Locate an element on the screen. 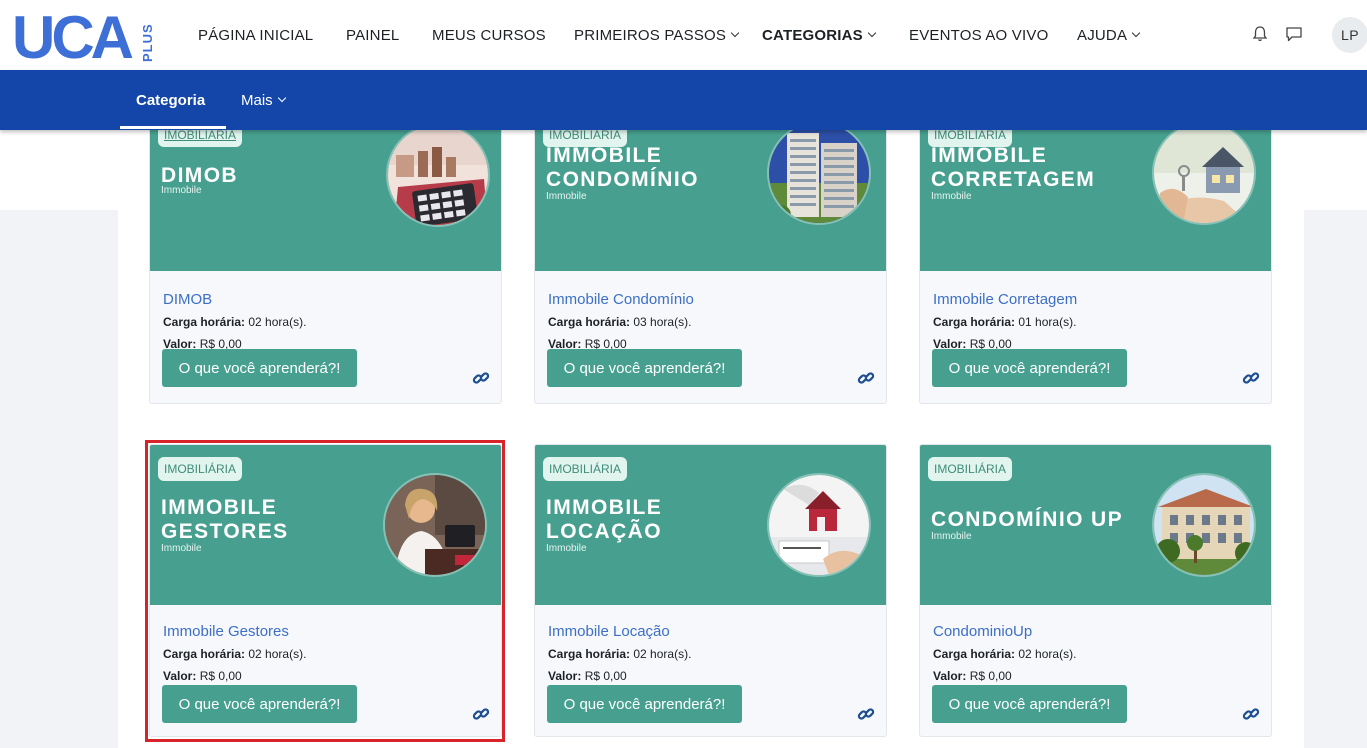 The height and width of the screenshot is (748, 1367). secondary-navbar: Categoria Mais is located at coordinates (683, 100).